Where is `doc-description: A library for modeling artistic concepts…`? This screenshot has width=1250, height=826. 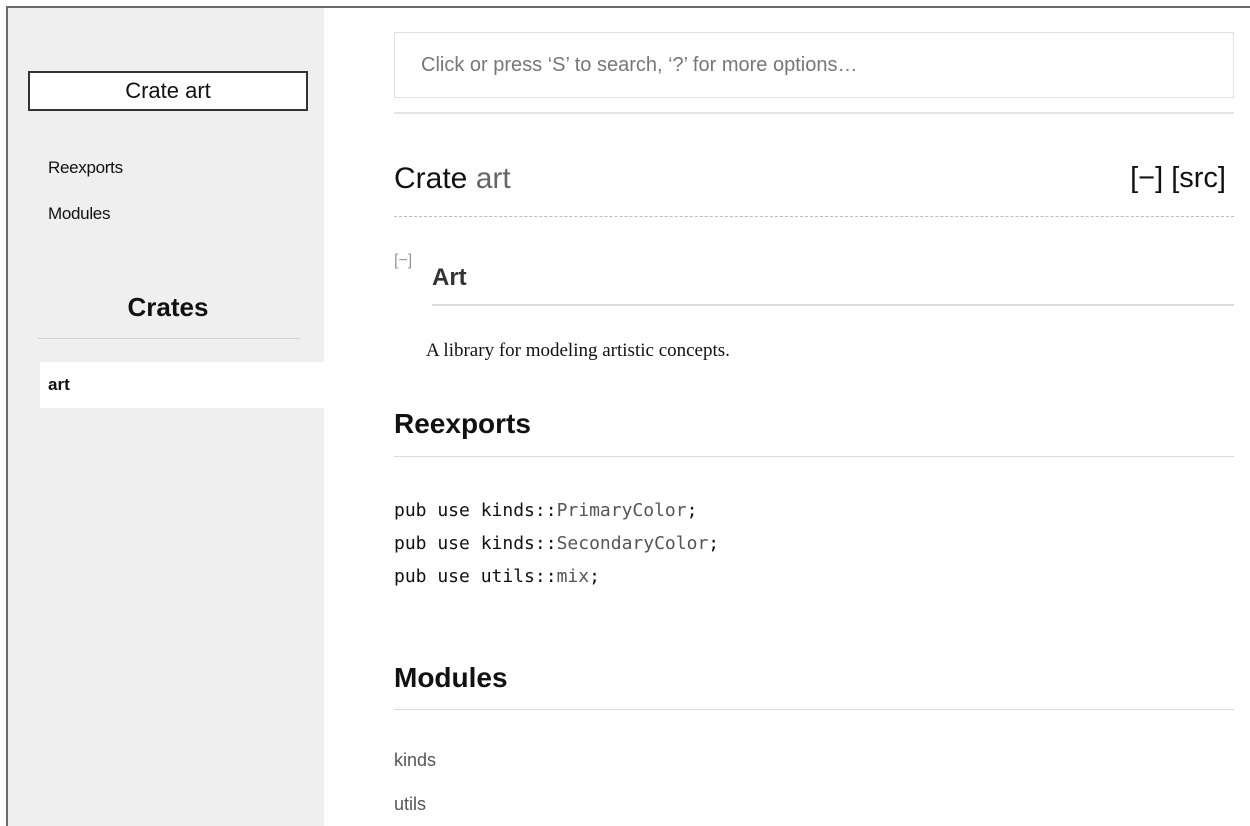
doc-description: A library for modeling artistic concepts… is located at coordinates (578, 350).